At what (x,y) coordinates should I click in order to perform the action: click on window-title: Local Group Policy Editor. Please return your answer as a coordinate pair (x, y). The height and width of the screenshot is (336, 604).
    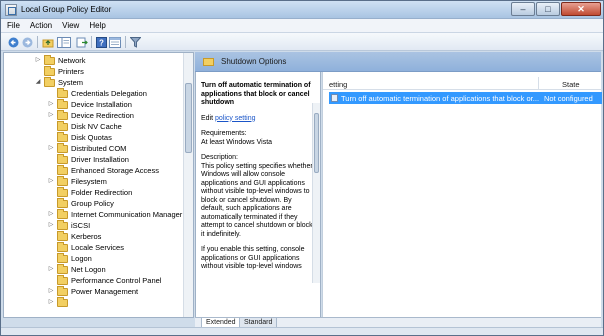
    Looking at the image, I should click on (66, 9).